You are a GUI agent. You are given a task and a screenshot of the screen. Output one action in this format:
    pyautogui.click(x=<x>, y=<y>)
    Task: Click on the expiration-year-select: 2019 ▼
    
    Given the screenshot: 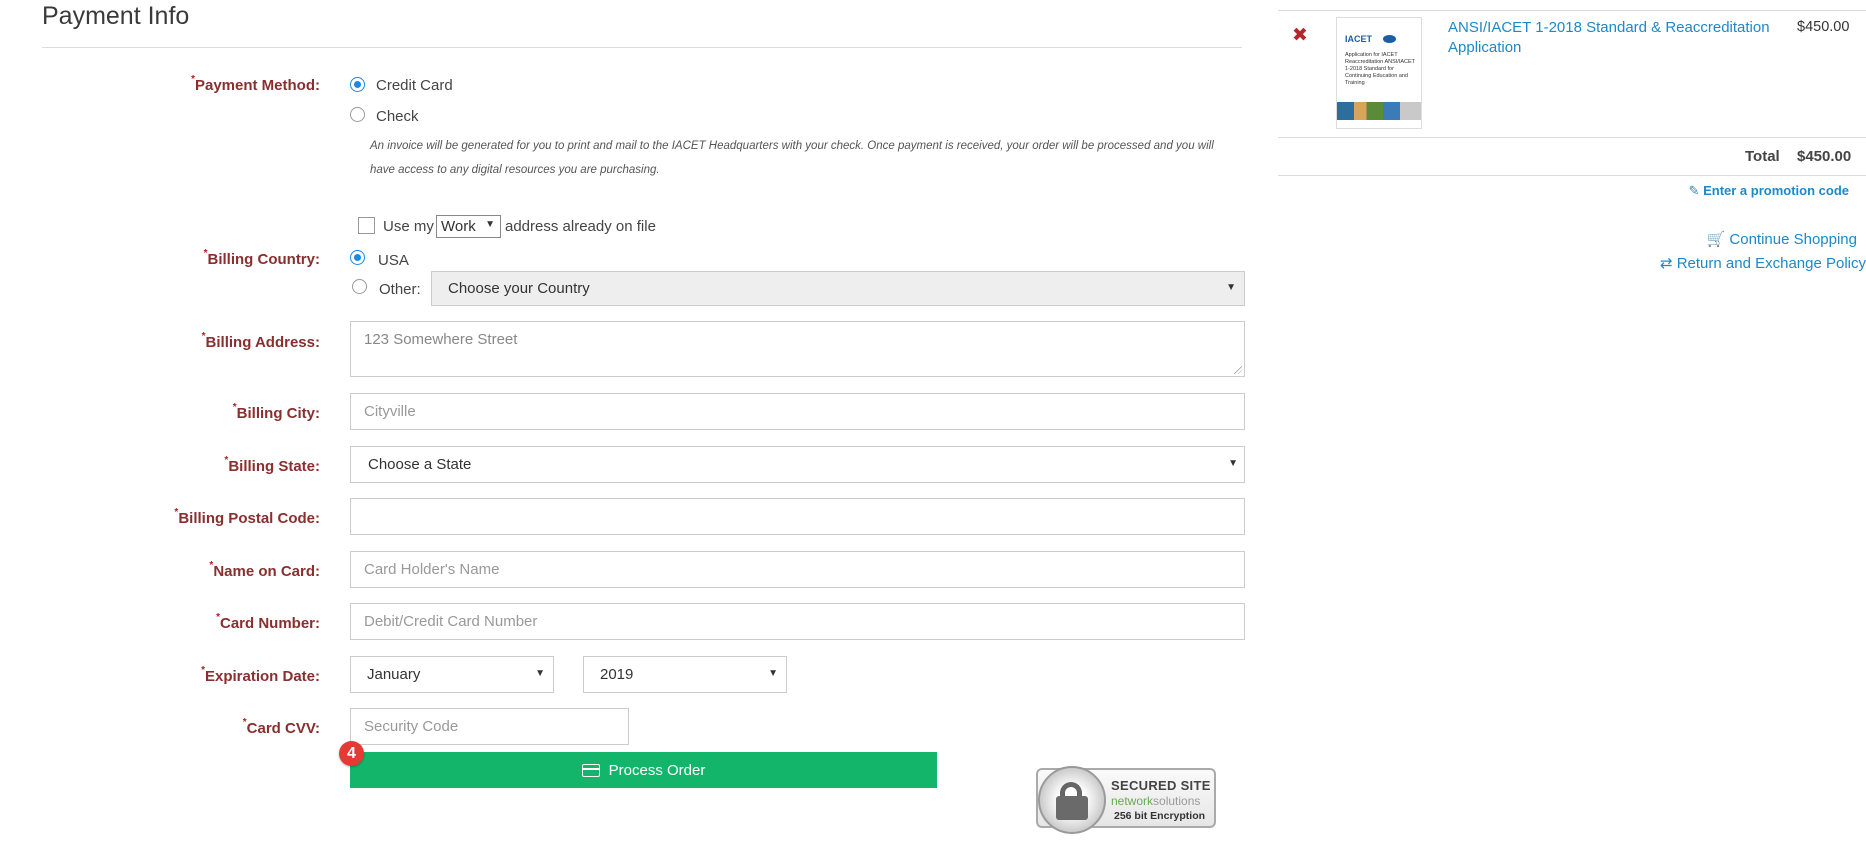 What is the action you would take?
    pyautogui.click(x=685, y=674)
    